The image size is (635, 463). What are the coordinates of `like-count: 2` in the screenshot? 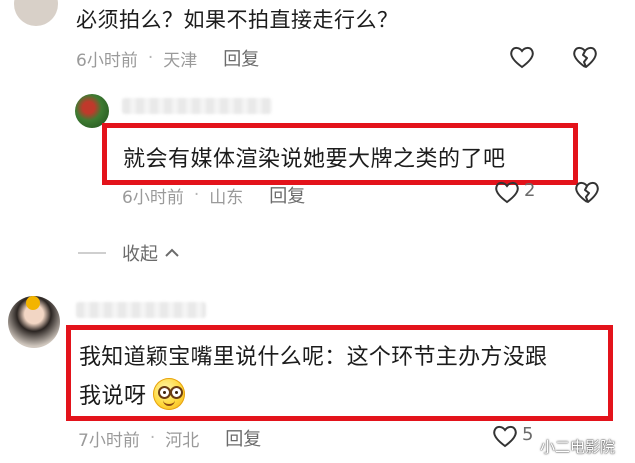 It's located at (530, 190).